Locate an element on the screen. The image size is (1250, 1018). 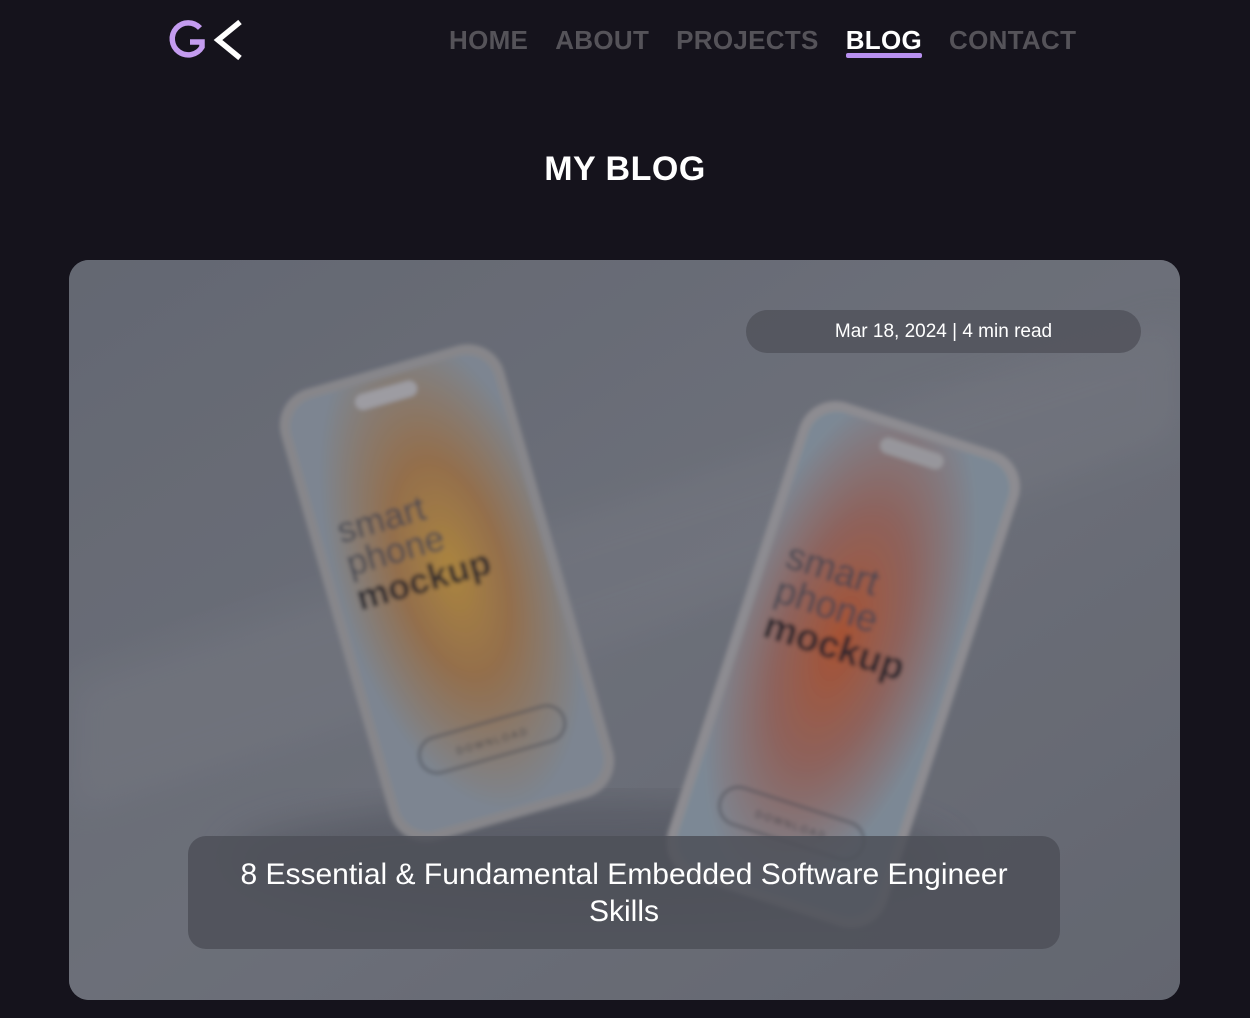
main-nav: HOME ABOUT PROJECTS BLOG CONTACT is located at coordinates (762, 41).